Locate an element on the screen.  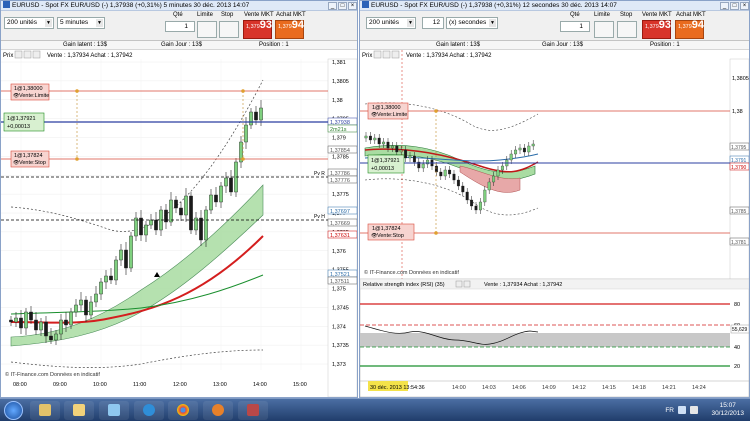
chevron-down-icon: ▼ is located at coordinates (48, 23).